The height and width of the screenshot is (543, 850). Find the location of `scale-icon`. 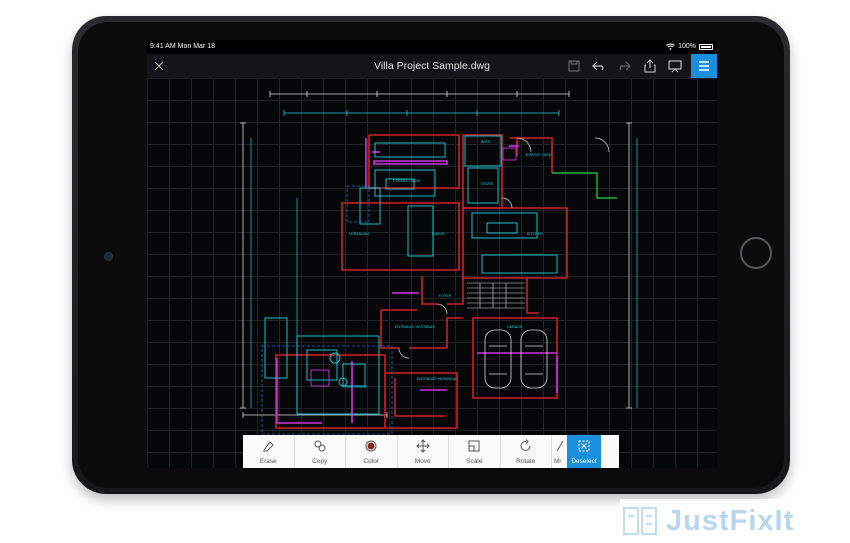

scale-icon is located at coordinates (474, 446).